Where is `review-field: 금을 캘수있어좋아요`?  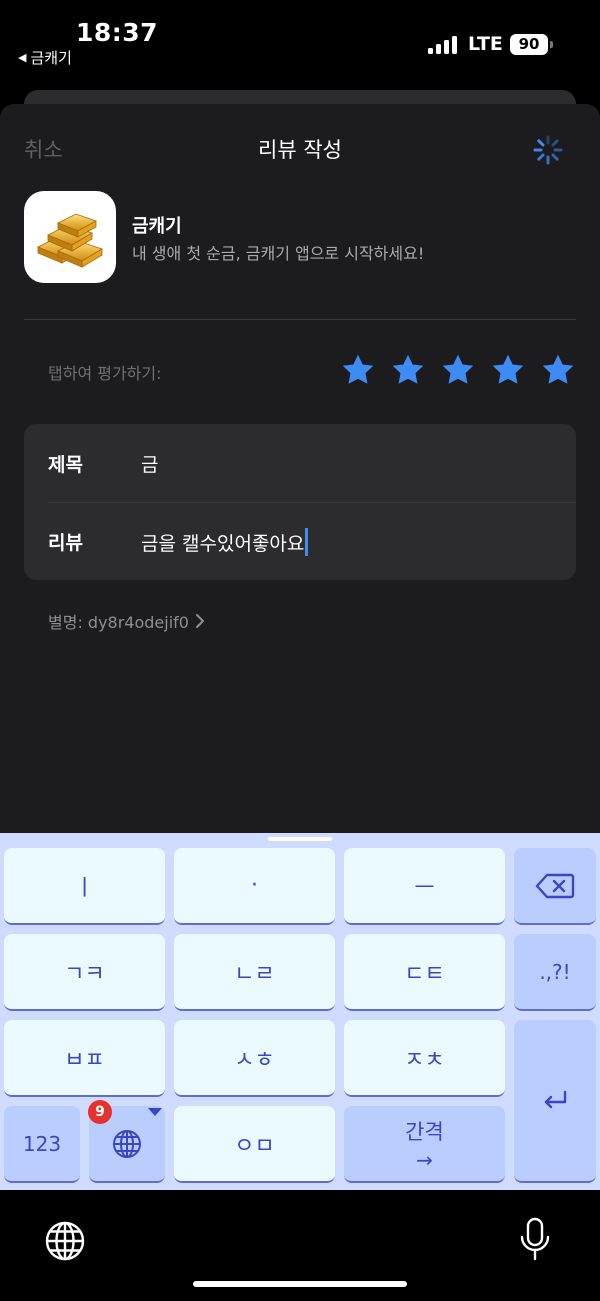 review-field: 금을 캘수있어좋아요 is located at coordinates (225, 542).